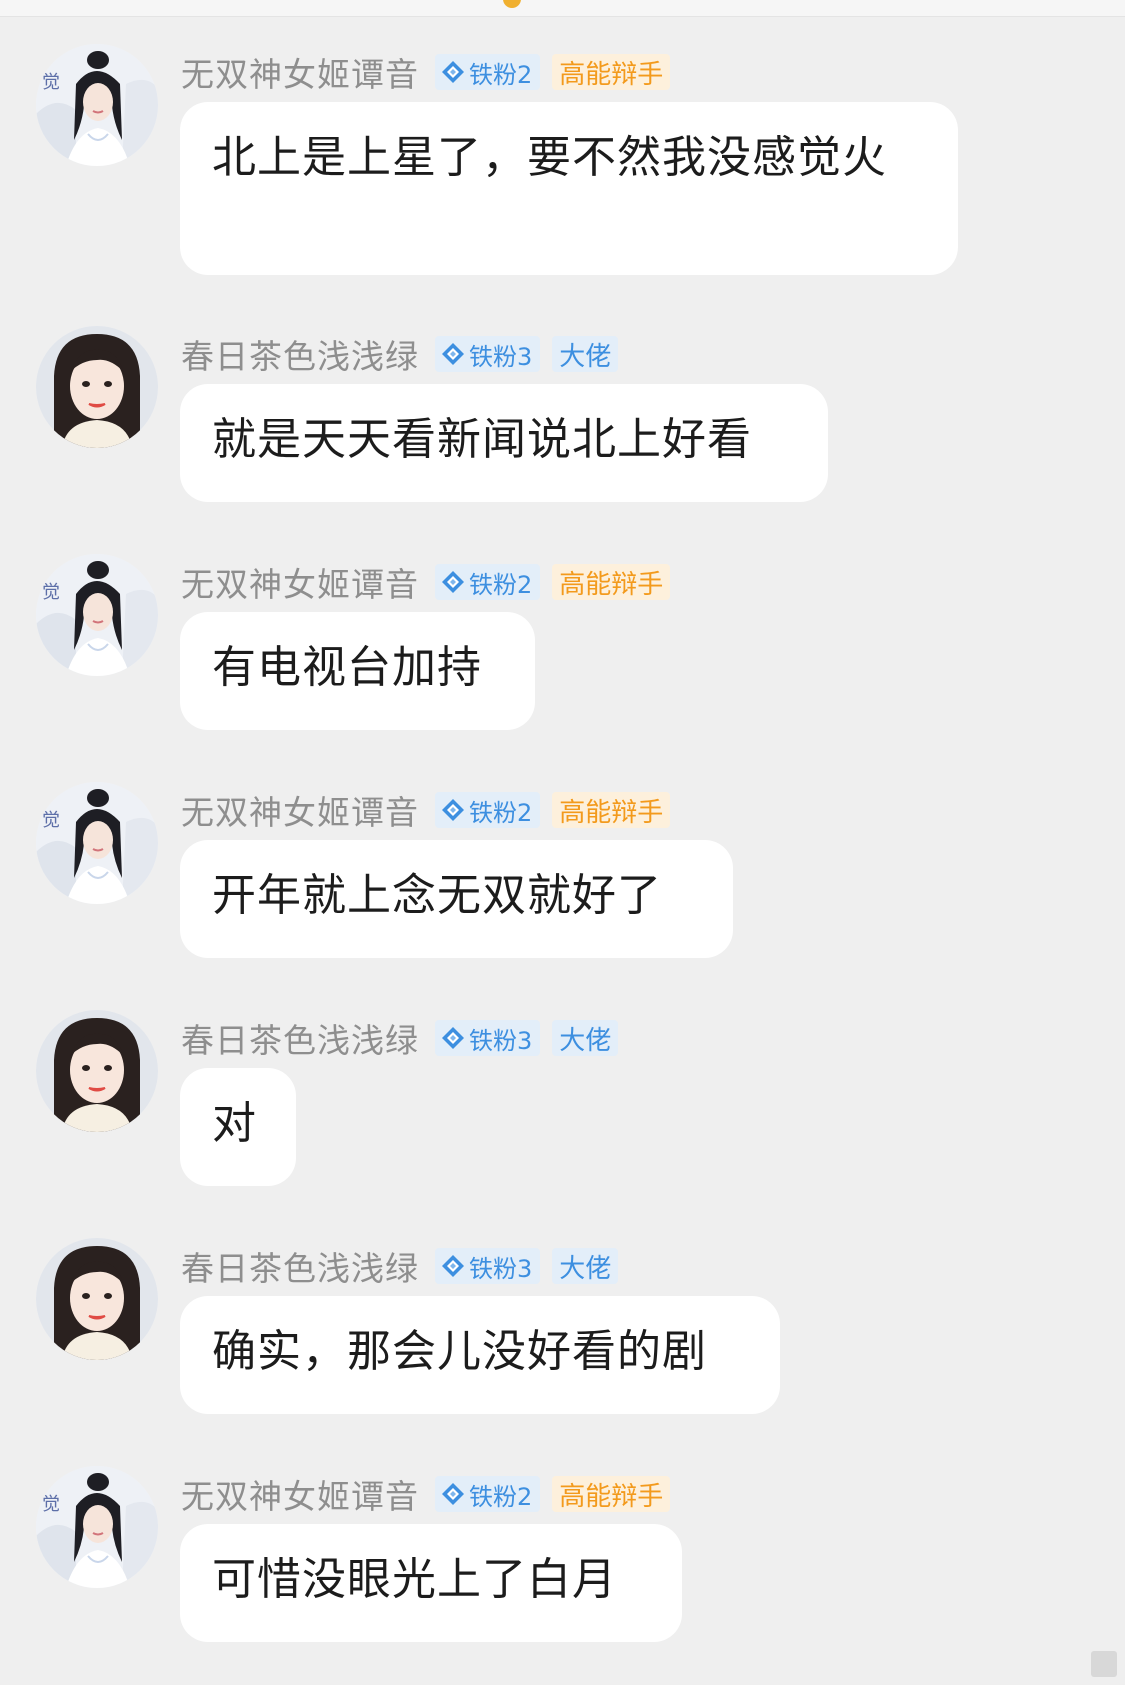 This screenshot has height=1685, width=1125. What do you see at coordinates (482, 439) in the screenshot?
I see `message-text: 就是天天看新闻说北上好看` at bounding box center [482, 439].